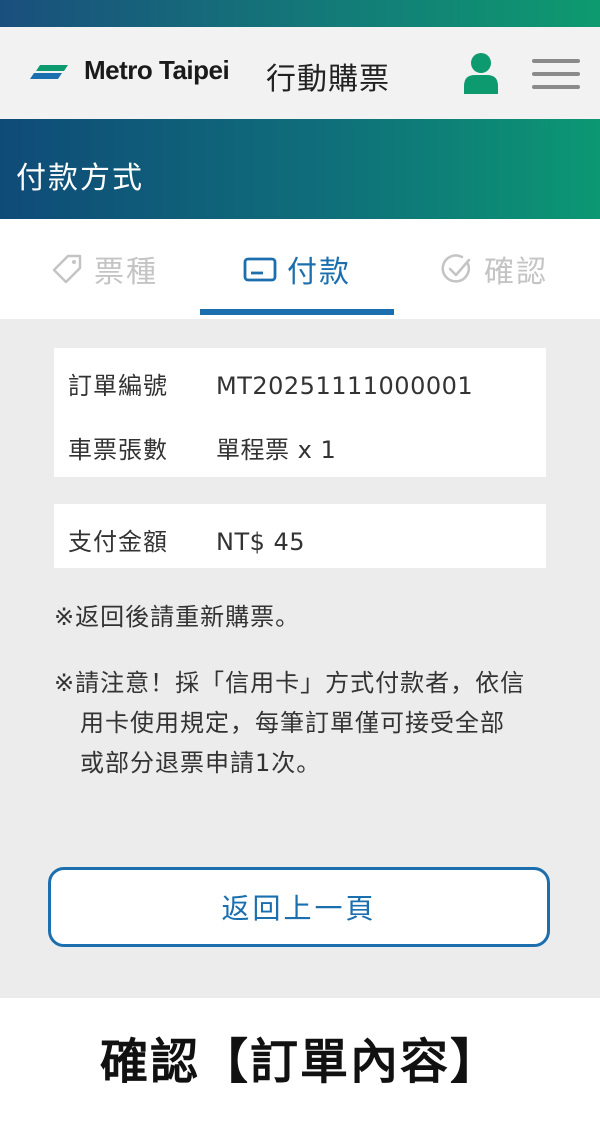 Image resolution: width=600 pixels, height=1126 pixels. What do you see at coordinates (290, 683) in the screenshot?
I see `credit-card-note-line: ※請注意！採「信用卡」方式付款者，依信` at bounding box center [290, 683].